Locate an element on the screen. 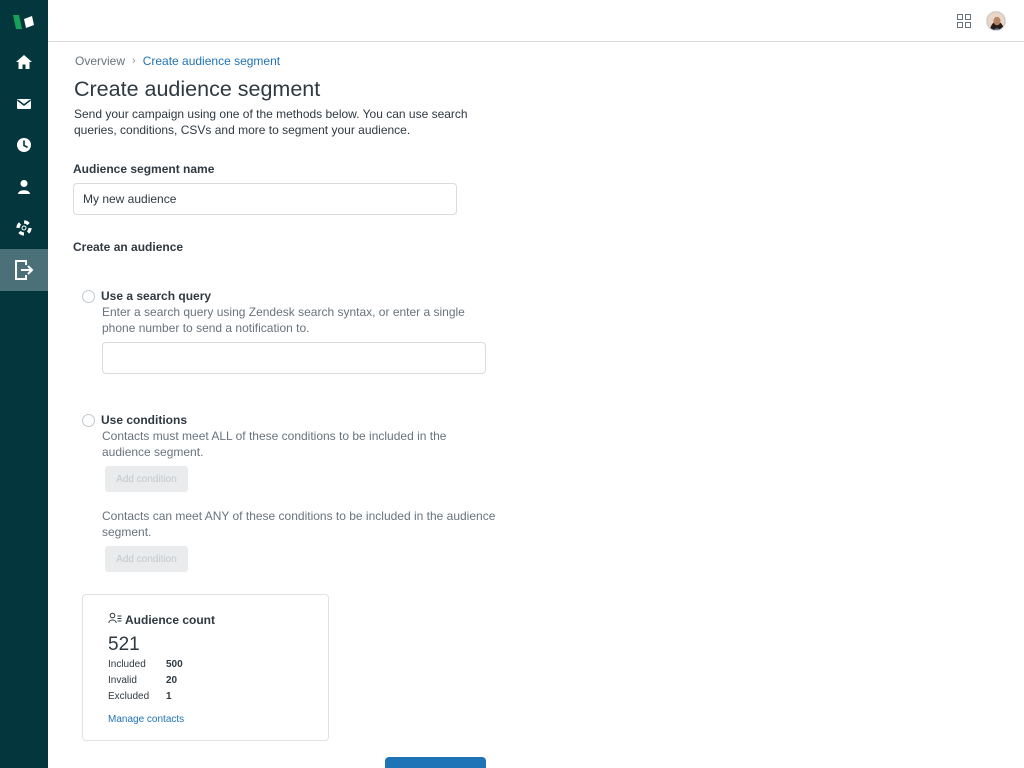 This screenshot has height=768, width=1024. audience-count-header: Audience count is located at coordinates (161, 619).